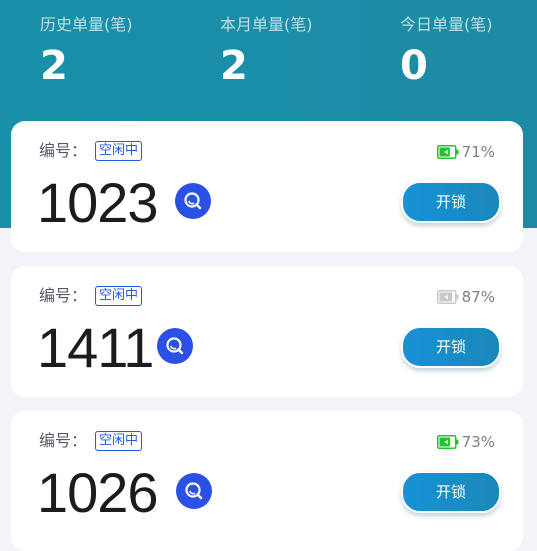 The image size is (537, 551). I want to click on bike-number: 1411, so click(95, 347).